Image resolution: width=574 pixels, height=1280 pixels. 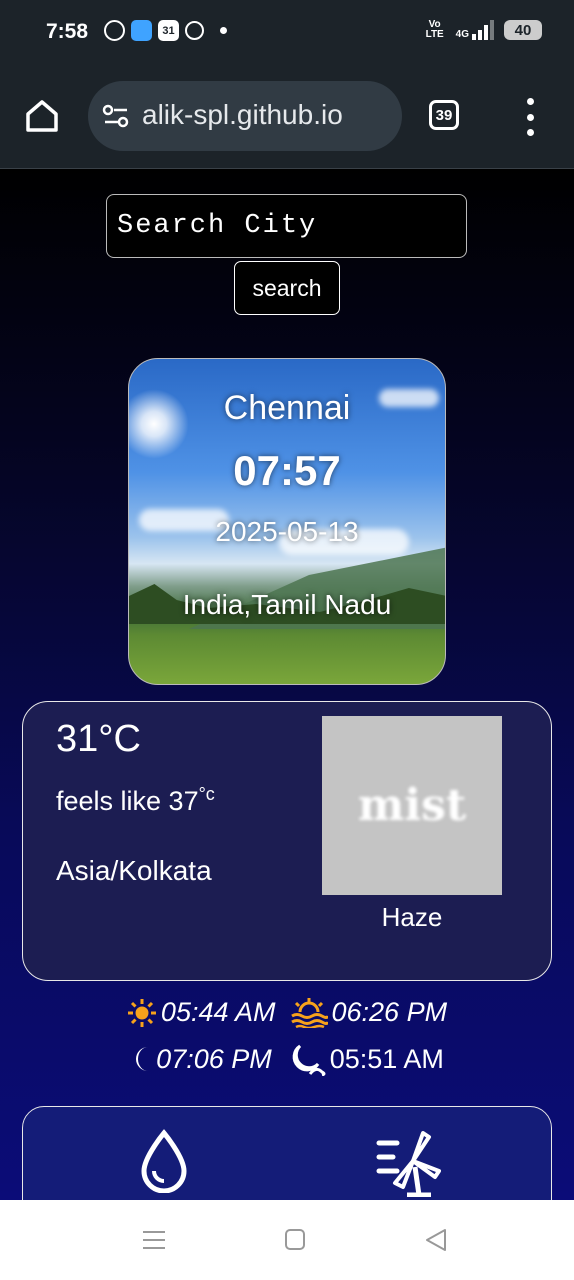 What do you see at coordinates (134, 870) in the screenshot?
I see `timezone: Asia/Kolkata` at bounding box center [134, 870].